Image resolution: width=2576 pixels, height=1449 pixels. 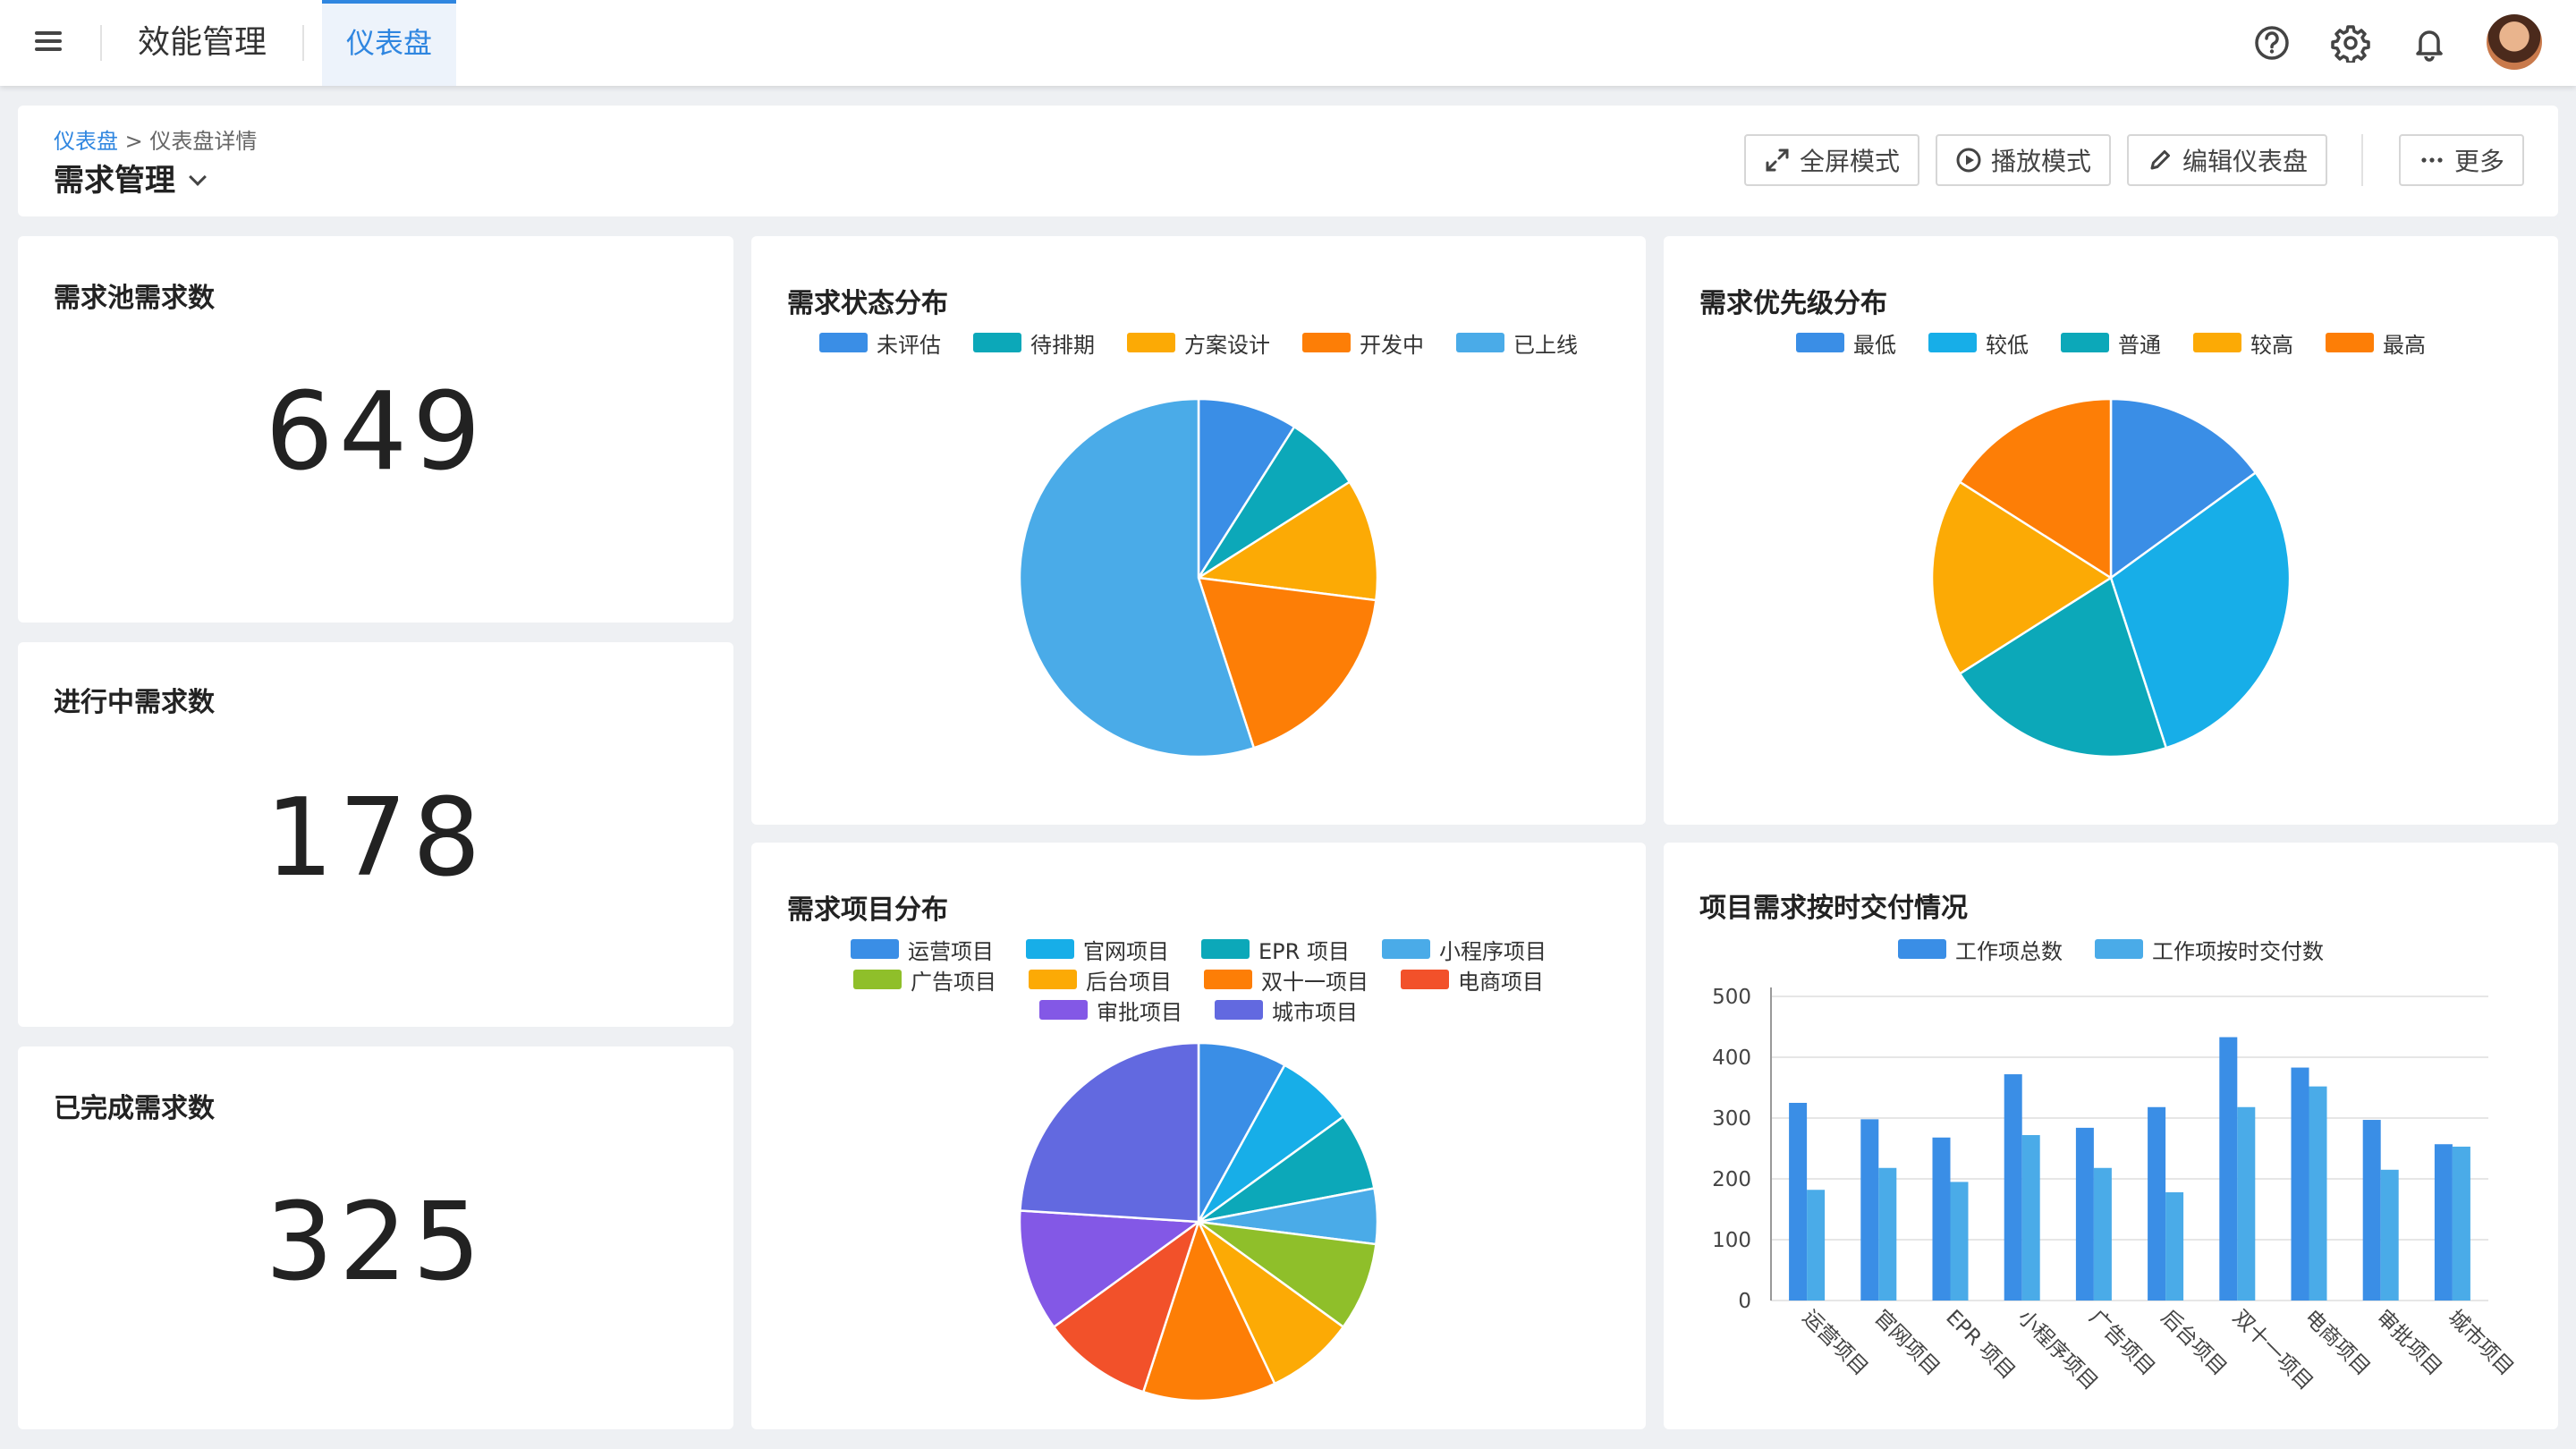 What do you see at coordinates (2350, 43) in the screenshot?
I see `gear-icon` at bounding box center [2350, 43].